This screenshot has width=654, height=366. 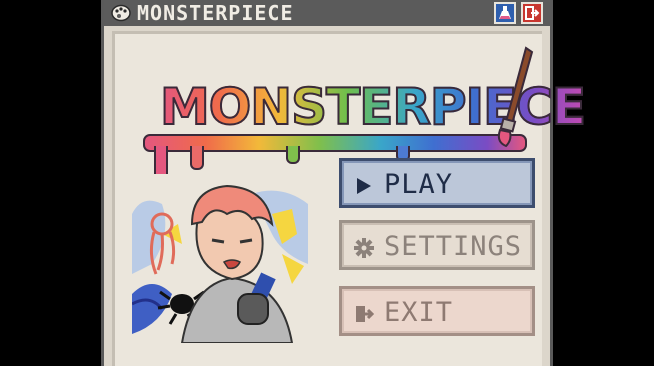 I want to click on play-button: PLAY, so click(x=437, y=183).